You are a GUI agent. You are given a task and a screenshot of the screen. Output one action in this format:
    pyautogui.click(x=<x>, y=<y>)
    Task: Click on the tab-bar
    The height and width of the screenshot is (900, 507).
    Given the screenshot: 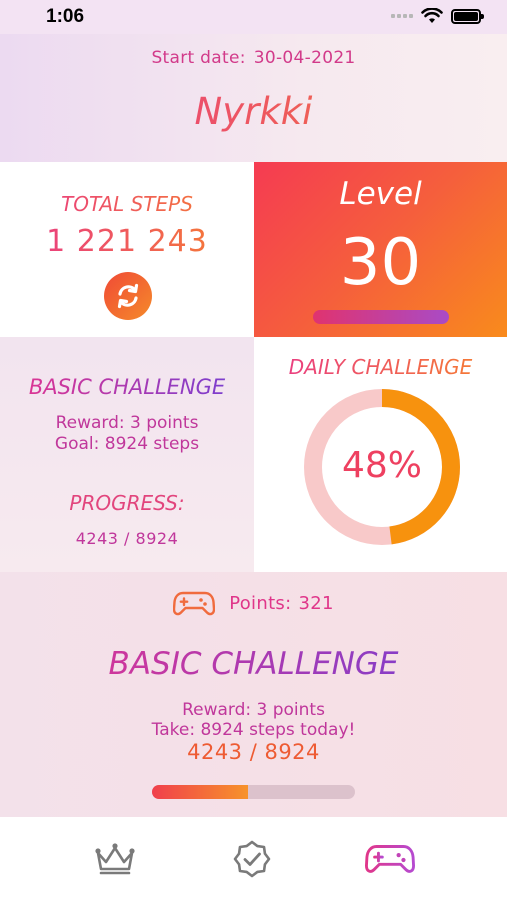 What is the action you would take?
    pyautogui.click(x=253, y=858)
    